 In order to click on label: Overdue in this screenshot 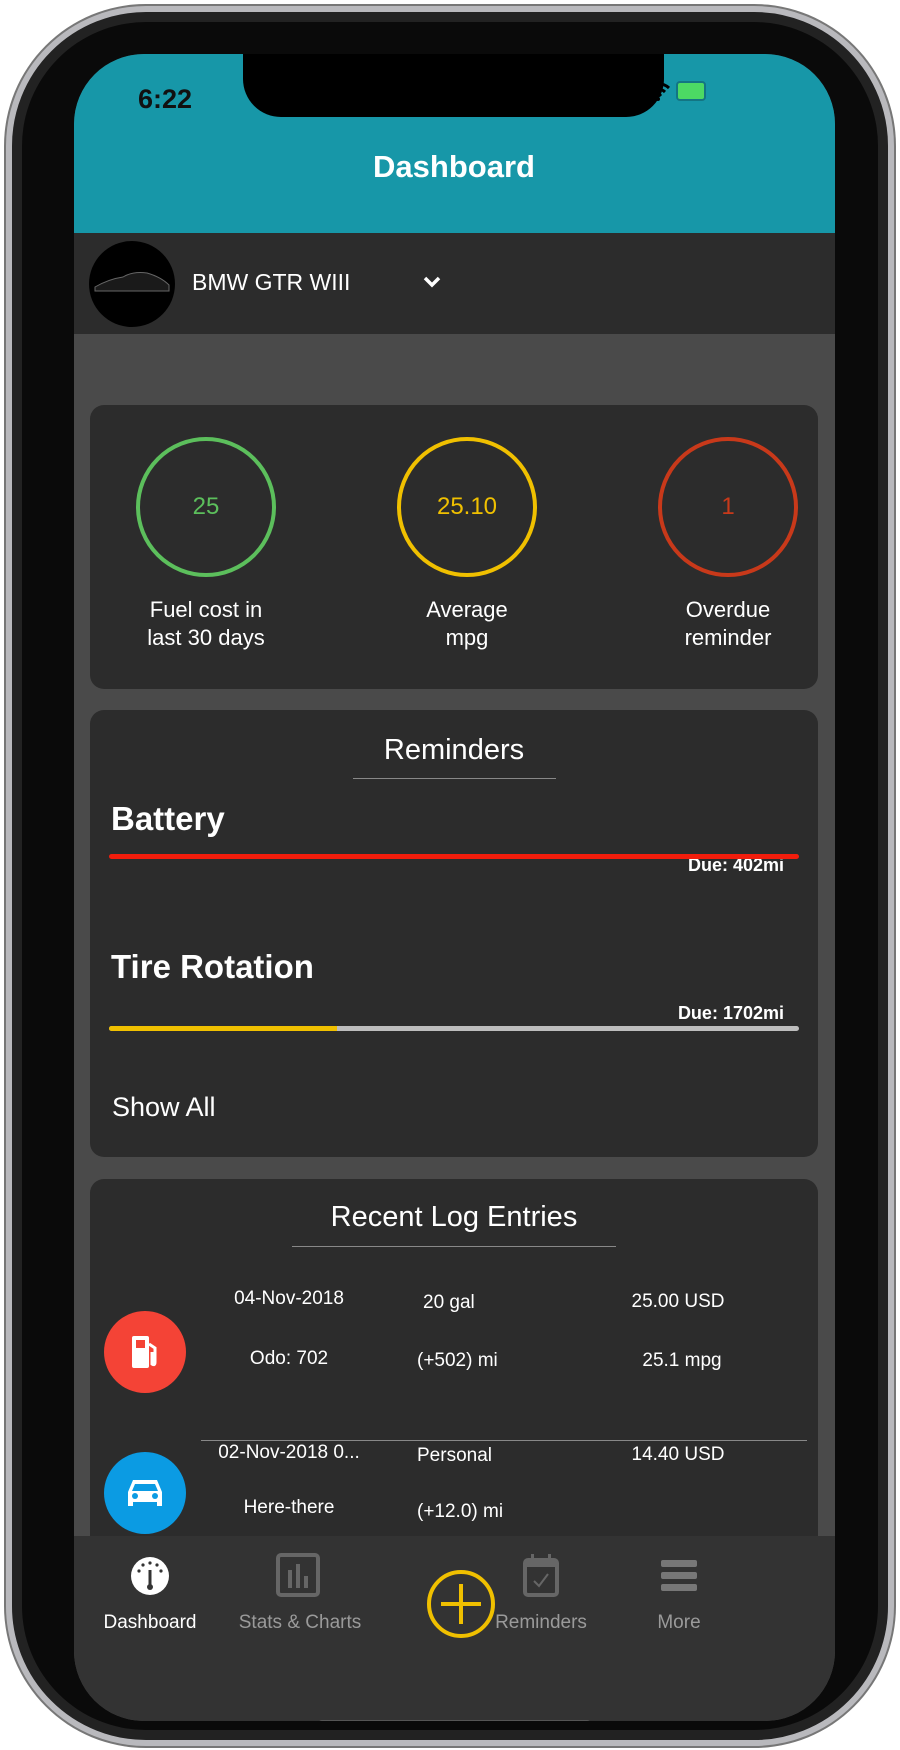, I will do `click(728, 609)`.